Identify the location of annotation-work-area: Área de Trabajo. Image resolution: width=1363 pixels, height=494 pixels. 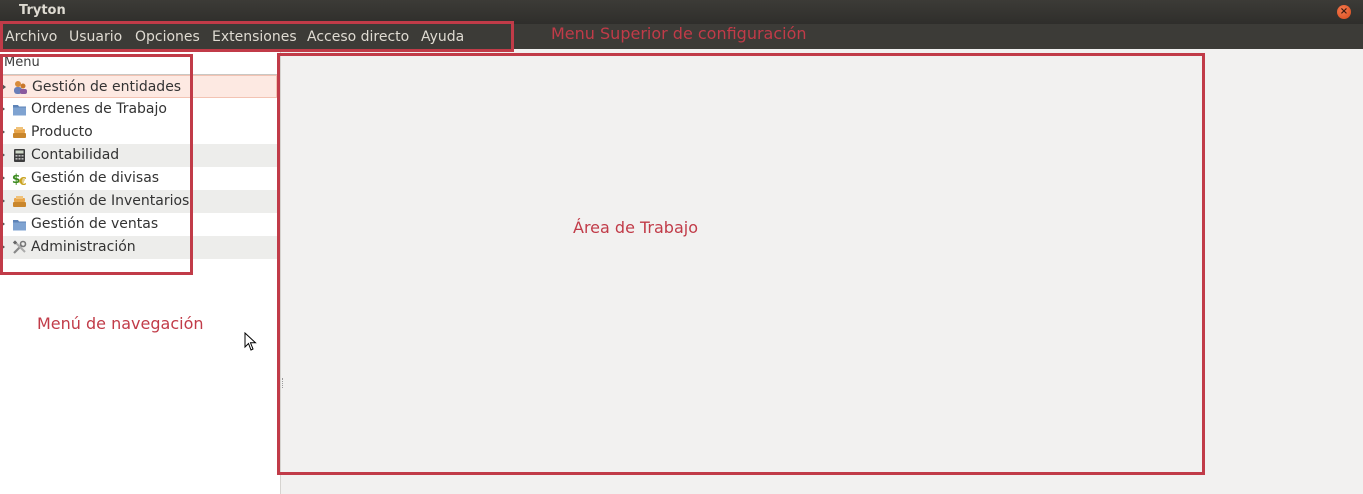
(635, 227).